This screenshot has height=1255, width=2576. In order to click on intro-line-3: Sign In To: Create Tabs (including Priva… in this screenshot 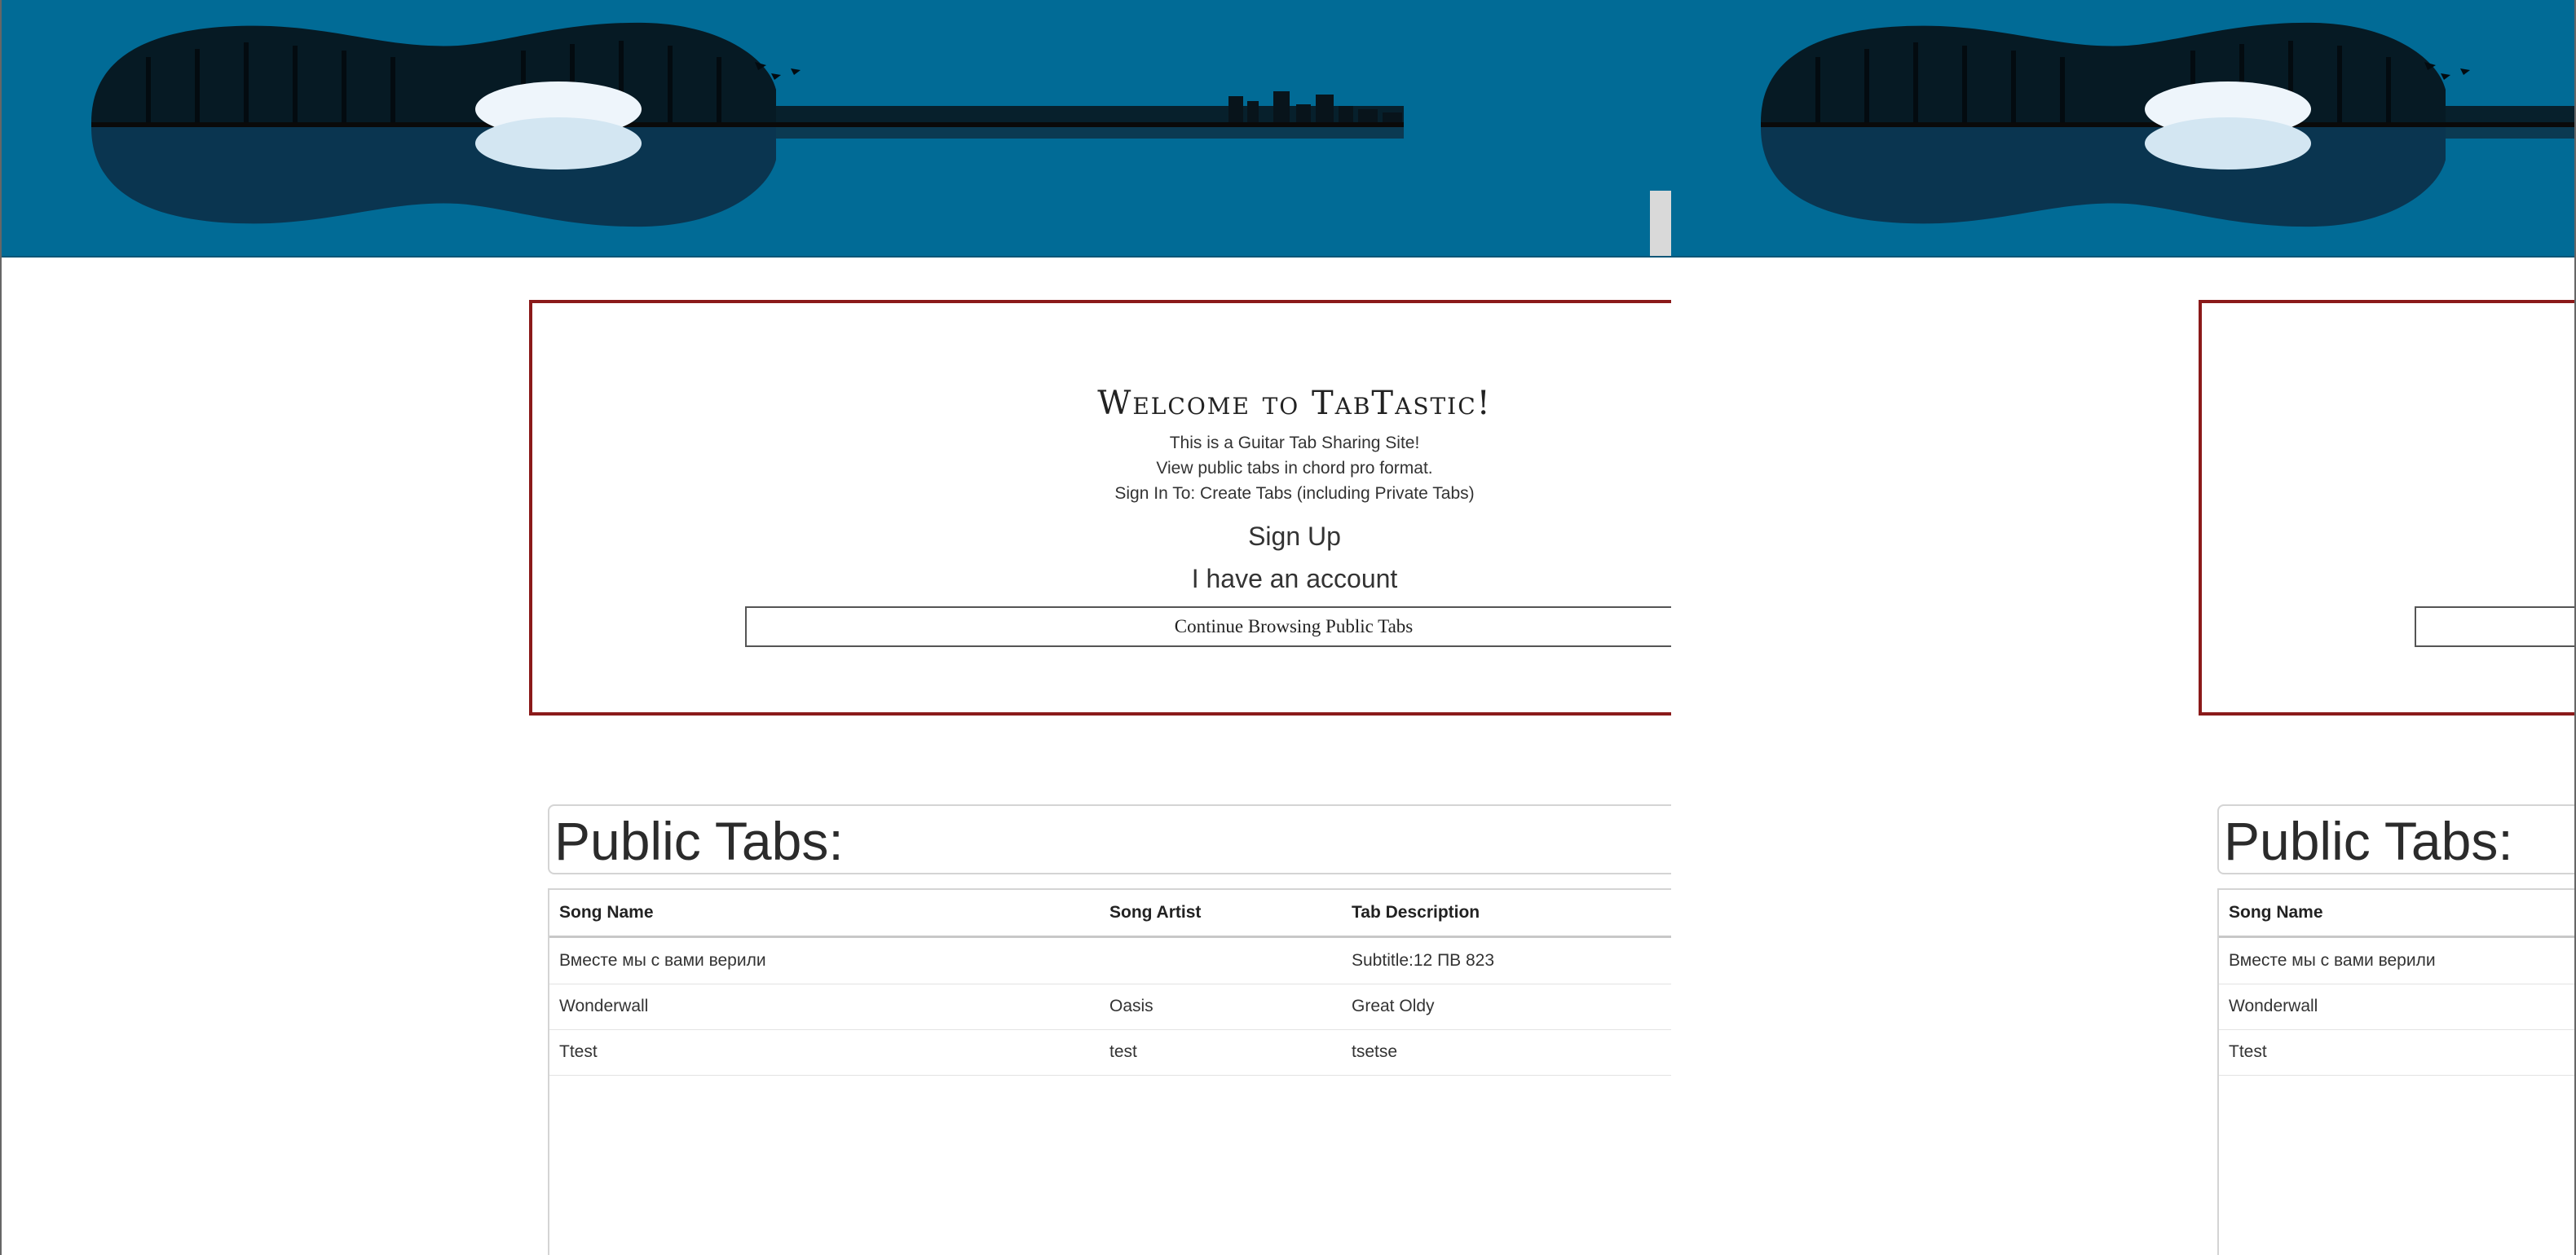, I will do `click(1294, 493)`.